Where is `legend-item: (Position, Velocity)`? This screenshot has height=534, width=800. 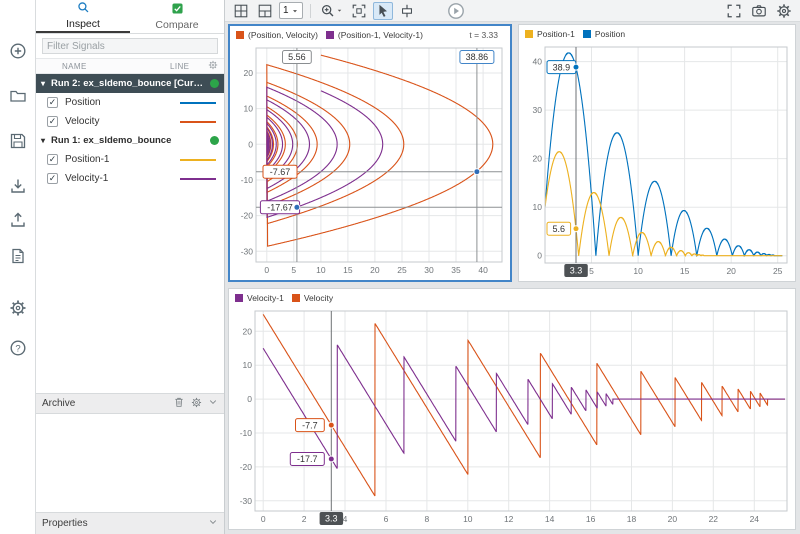
legend-item: (Position, Velocity) is located at coordinates (277, 35).